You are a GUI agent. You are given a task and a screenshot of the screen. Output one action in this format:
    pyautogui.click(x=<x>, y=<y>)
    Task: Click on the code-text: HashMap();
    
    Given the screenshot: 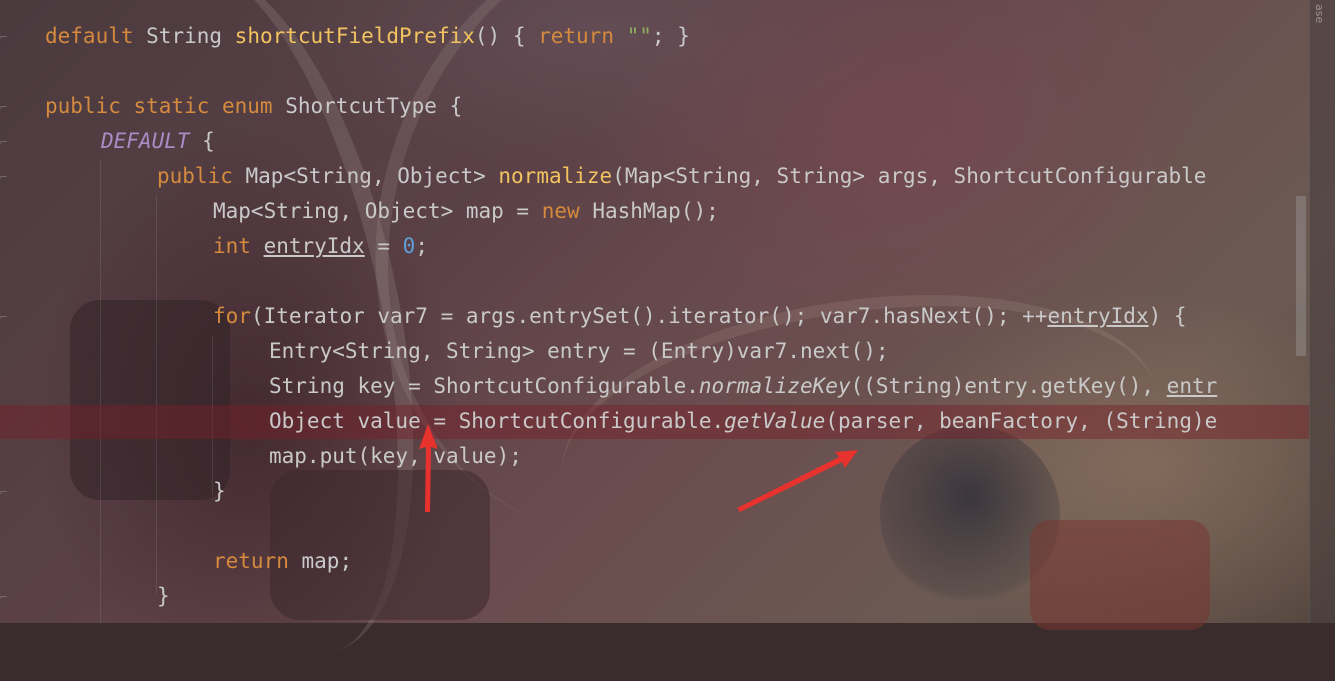 What is the action you would take?
    pyautogui.click(x=655, y=211)
    